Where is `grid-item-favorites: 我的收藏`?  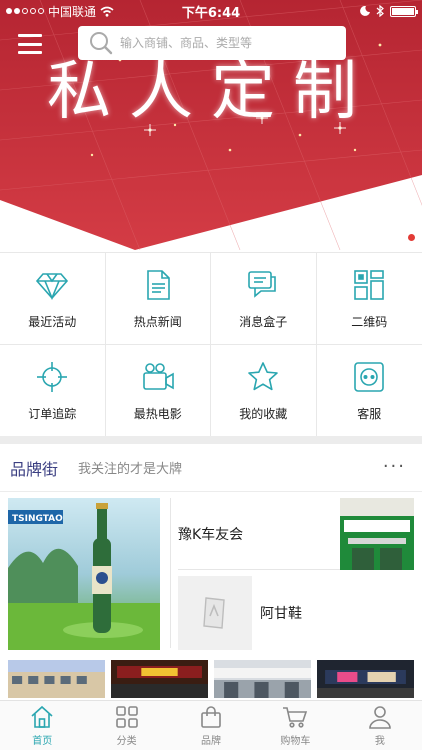 grid-item-favorites: 我的收藏 is located at coordinates (264, 391).